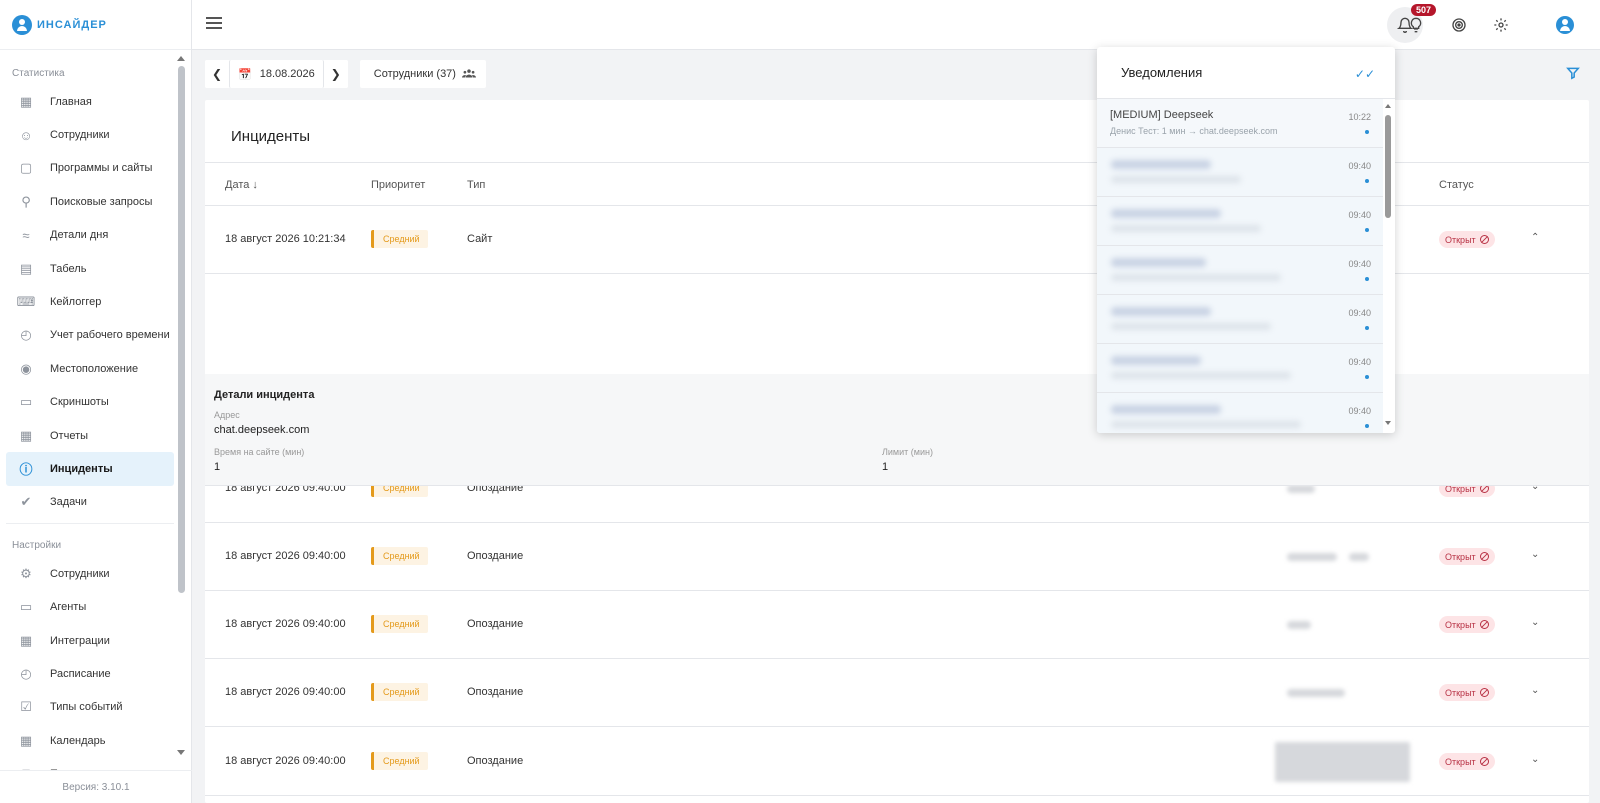  I want to click on employees-filter-button: Сотрудники (37), so click(422, 74).